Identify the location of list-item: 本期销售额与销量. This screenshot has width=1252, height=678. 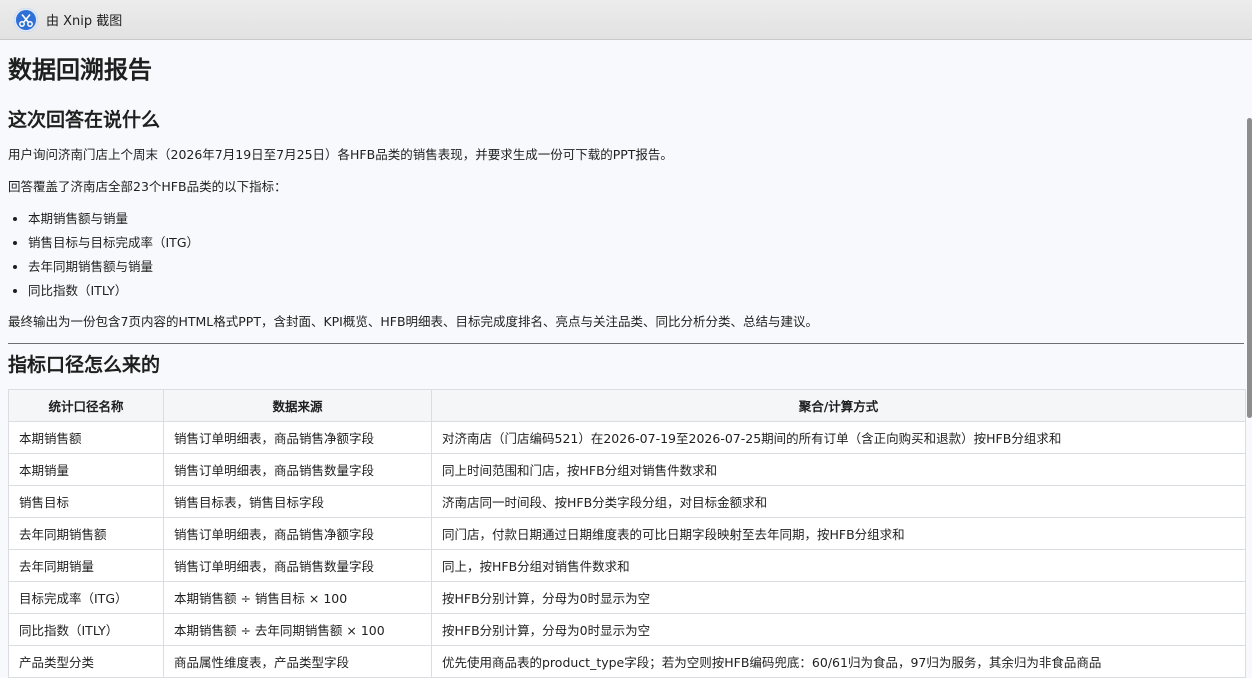
(636, 217).